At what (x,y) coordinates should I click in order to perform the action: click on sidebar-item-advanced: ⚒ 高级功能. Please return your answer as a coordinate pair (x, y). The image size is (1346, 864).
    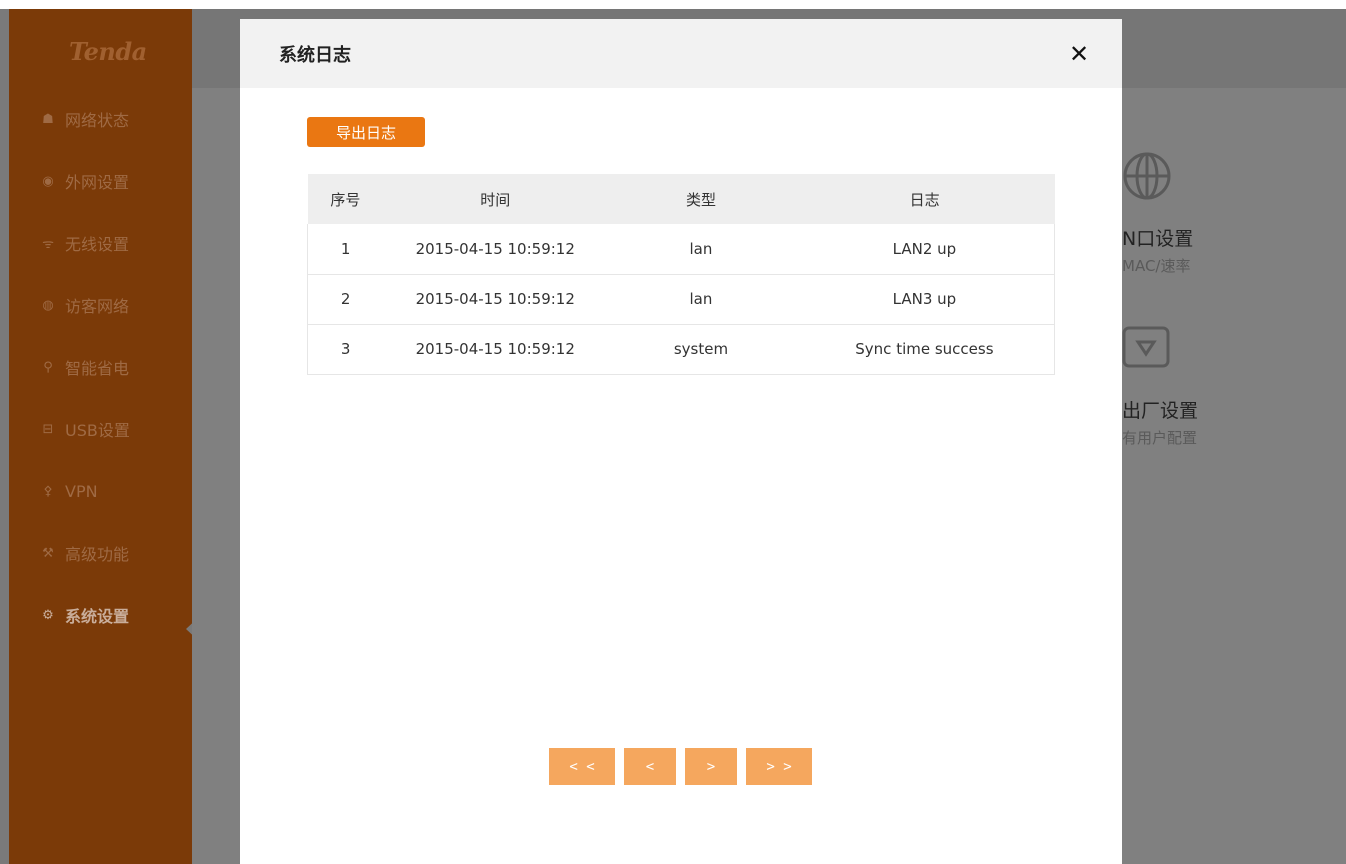
    Looking at the image, I should click on (84, 553).